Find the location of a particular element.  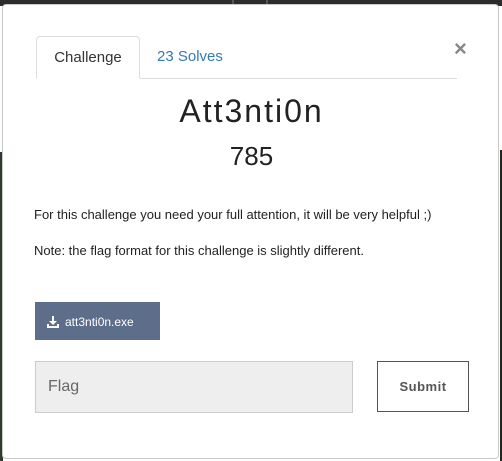

flag-input is located at coordinates (194, 387).